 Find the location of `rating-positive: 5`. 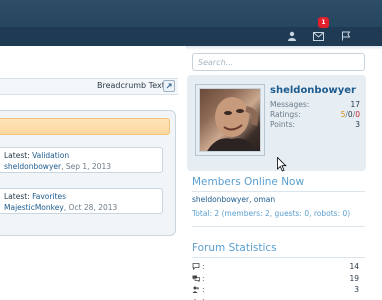

rating-positive: 5 is located at coordinates (343, 114).